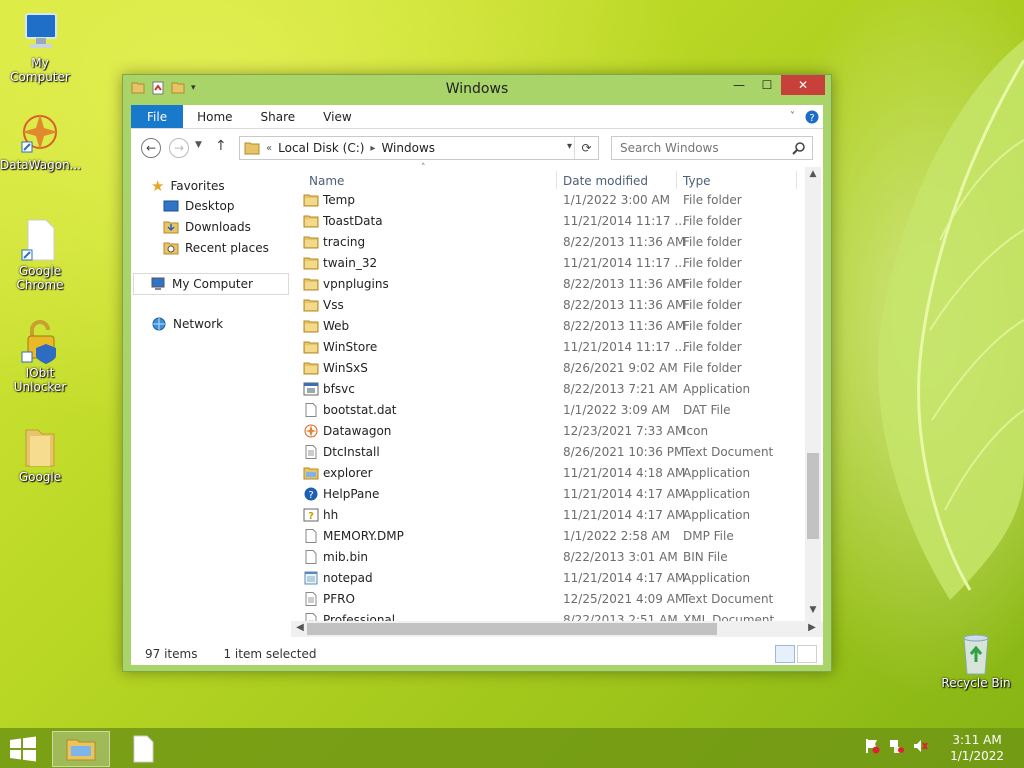 The height and width of the screenshot is (768, 1024). What do you see at coordinates (550, 284) in the screenshot?
I see `file-row: vpnplugins 8/22/2013 11:36 AM File folder` at bounding box center [550, 284].